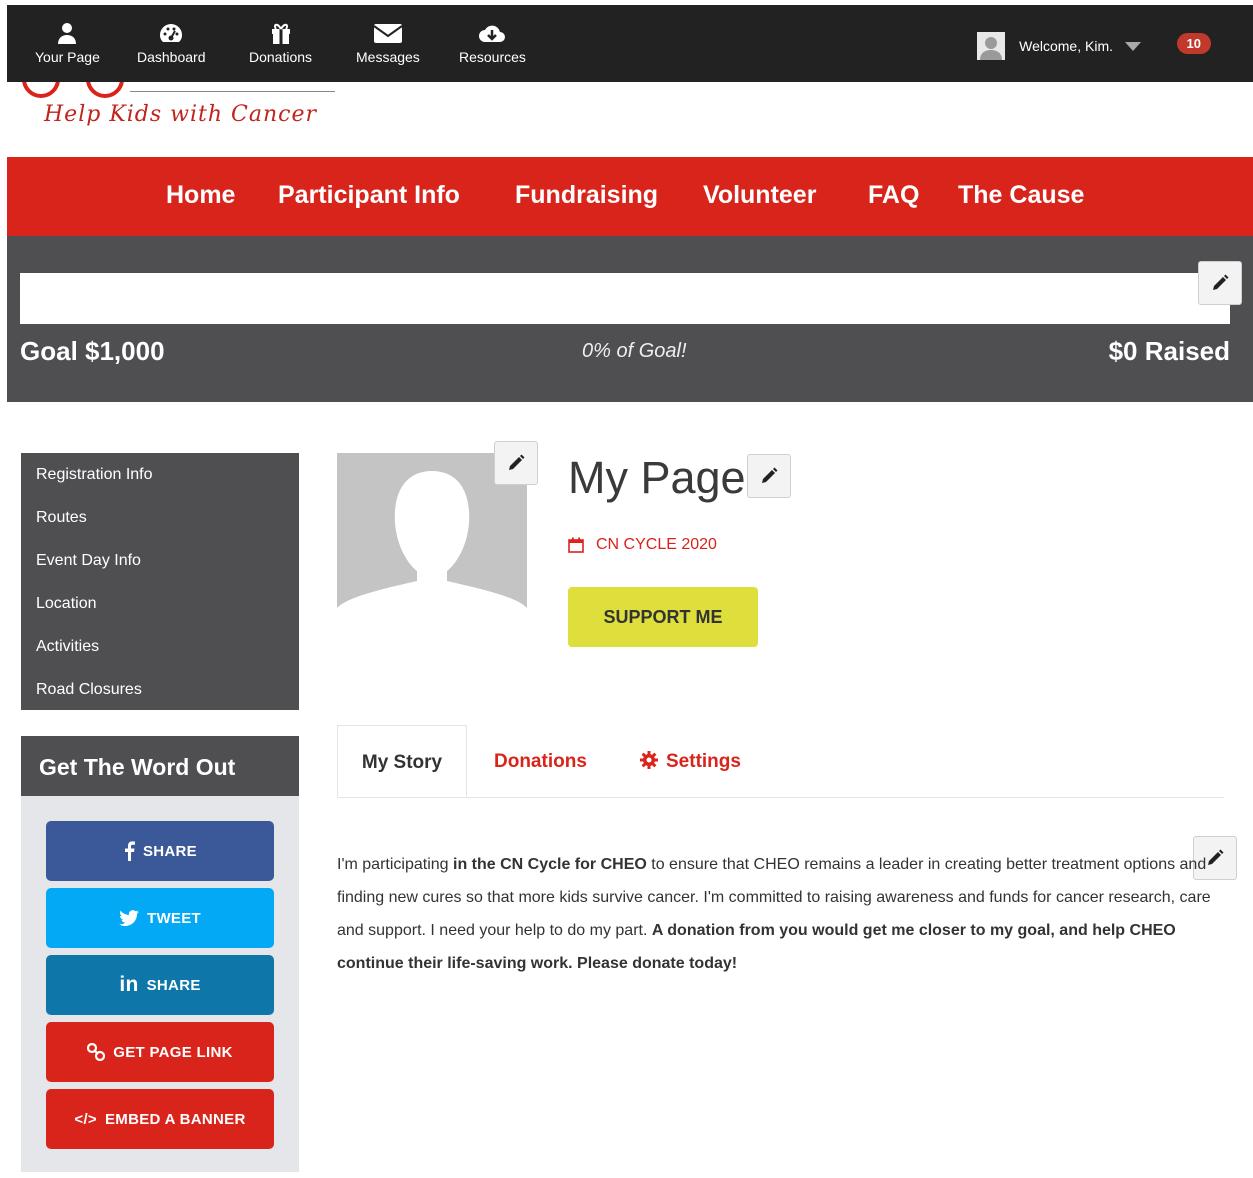 Image resolution: width=1253 pixels, height=1178 pixels. What do you see at coordinates (649, 760) in the screenshot?
I see `gear-icon` at bounding box center [649, 760].